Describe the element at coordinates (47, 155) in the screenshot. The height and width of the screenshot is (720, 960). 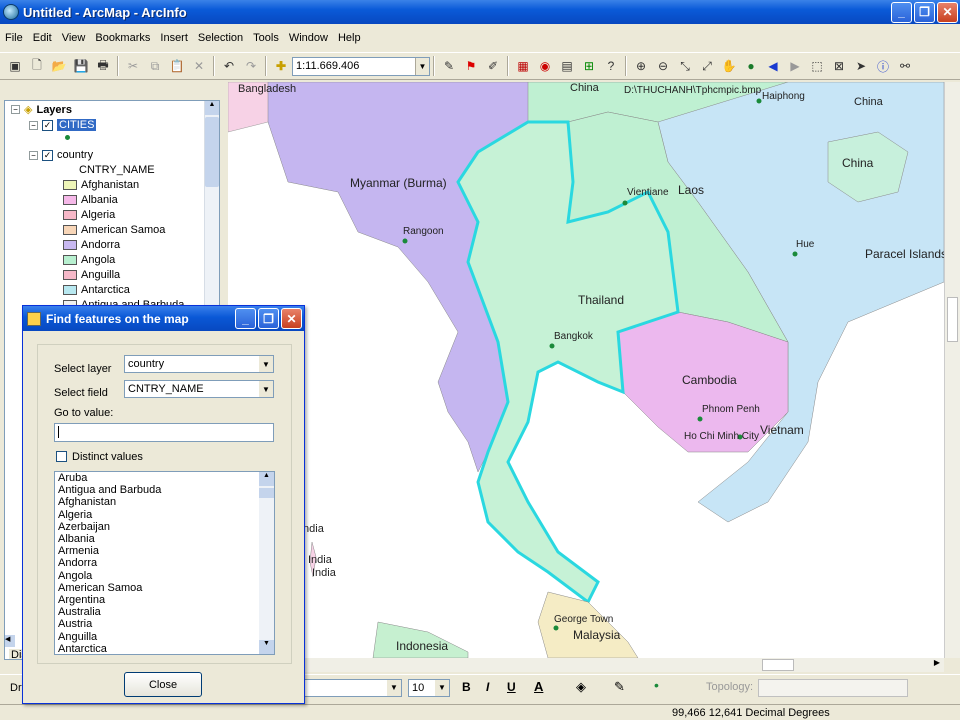
I see `country-visibility-checkbox: ✓` at that location.